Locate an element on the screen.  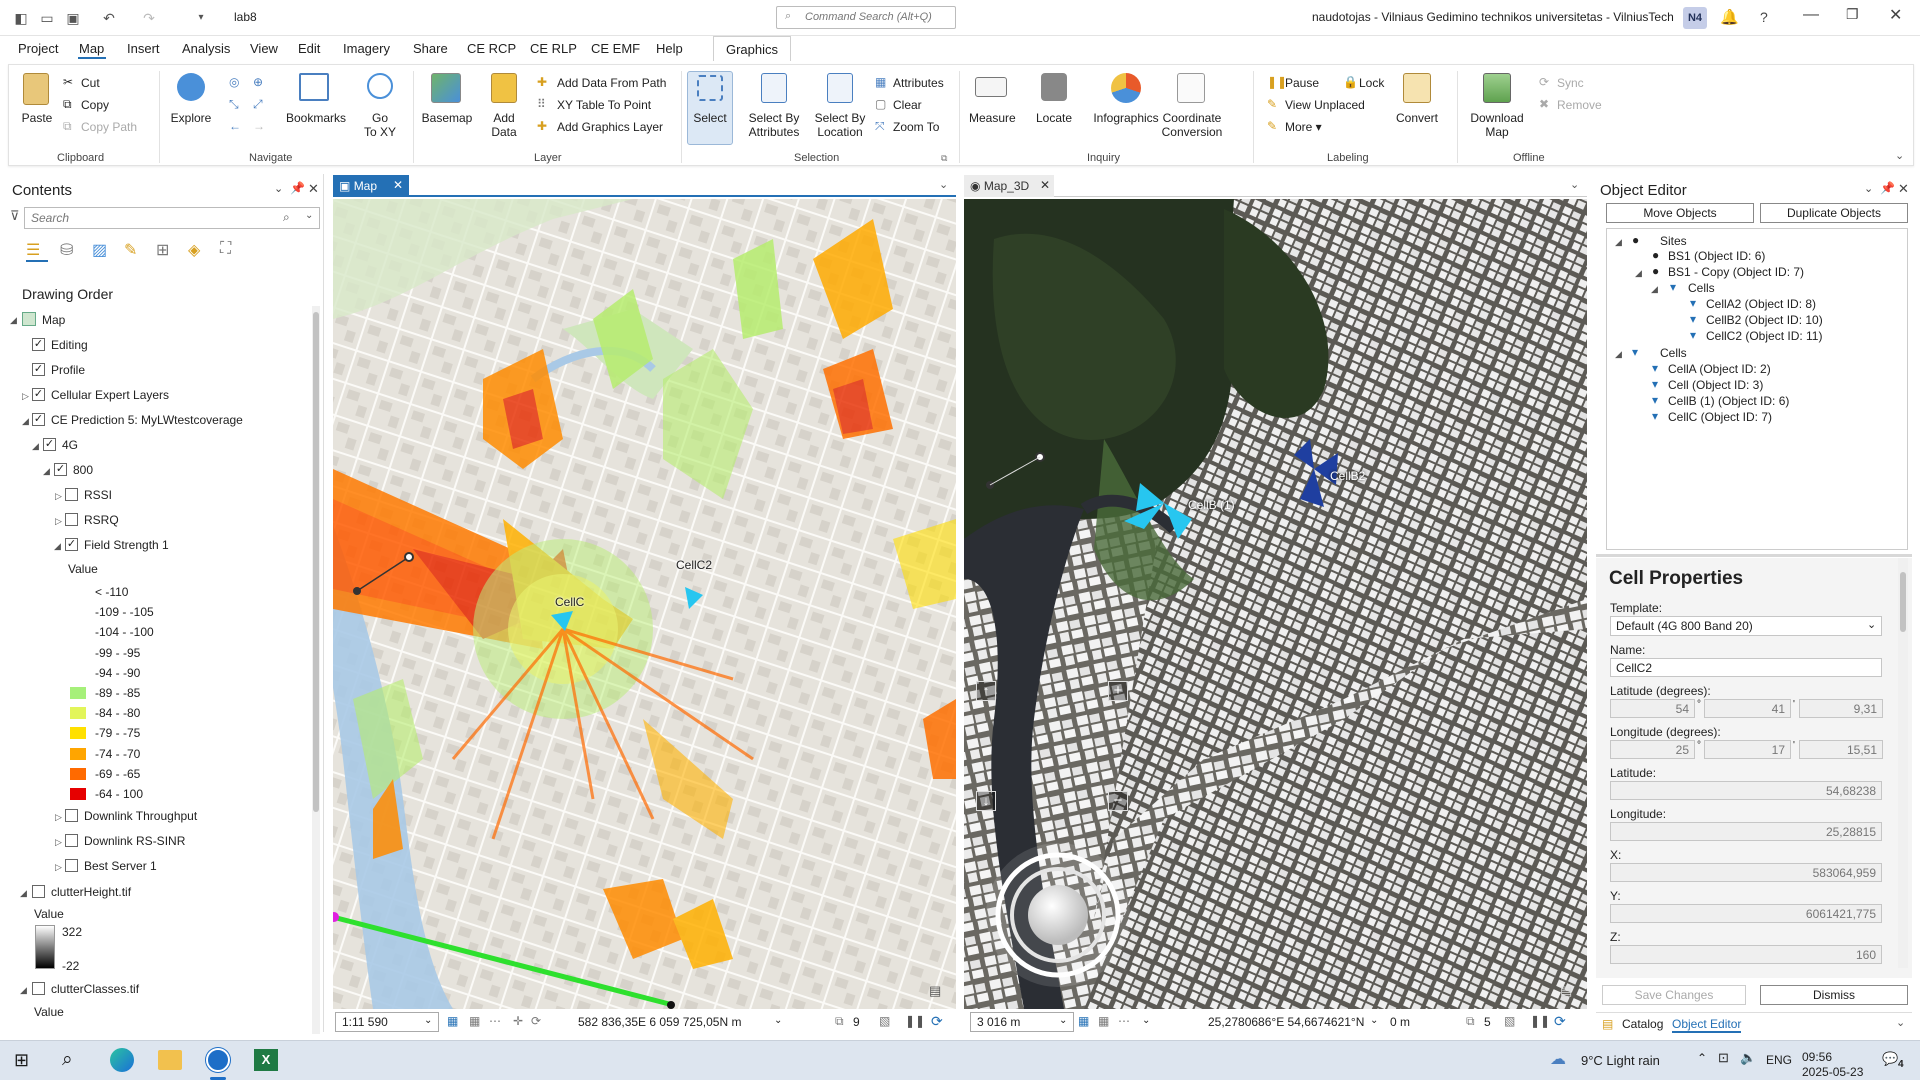
customize-qat-icon: ▾ is located at coordinates (201, 18).